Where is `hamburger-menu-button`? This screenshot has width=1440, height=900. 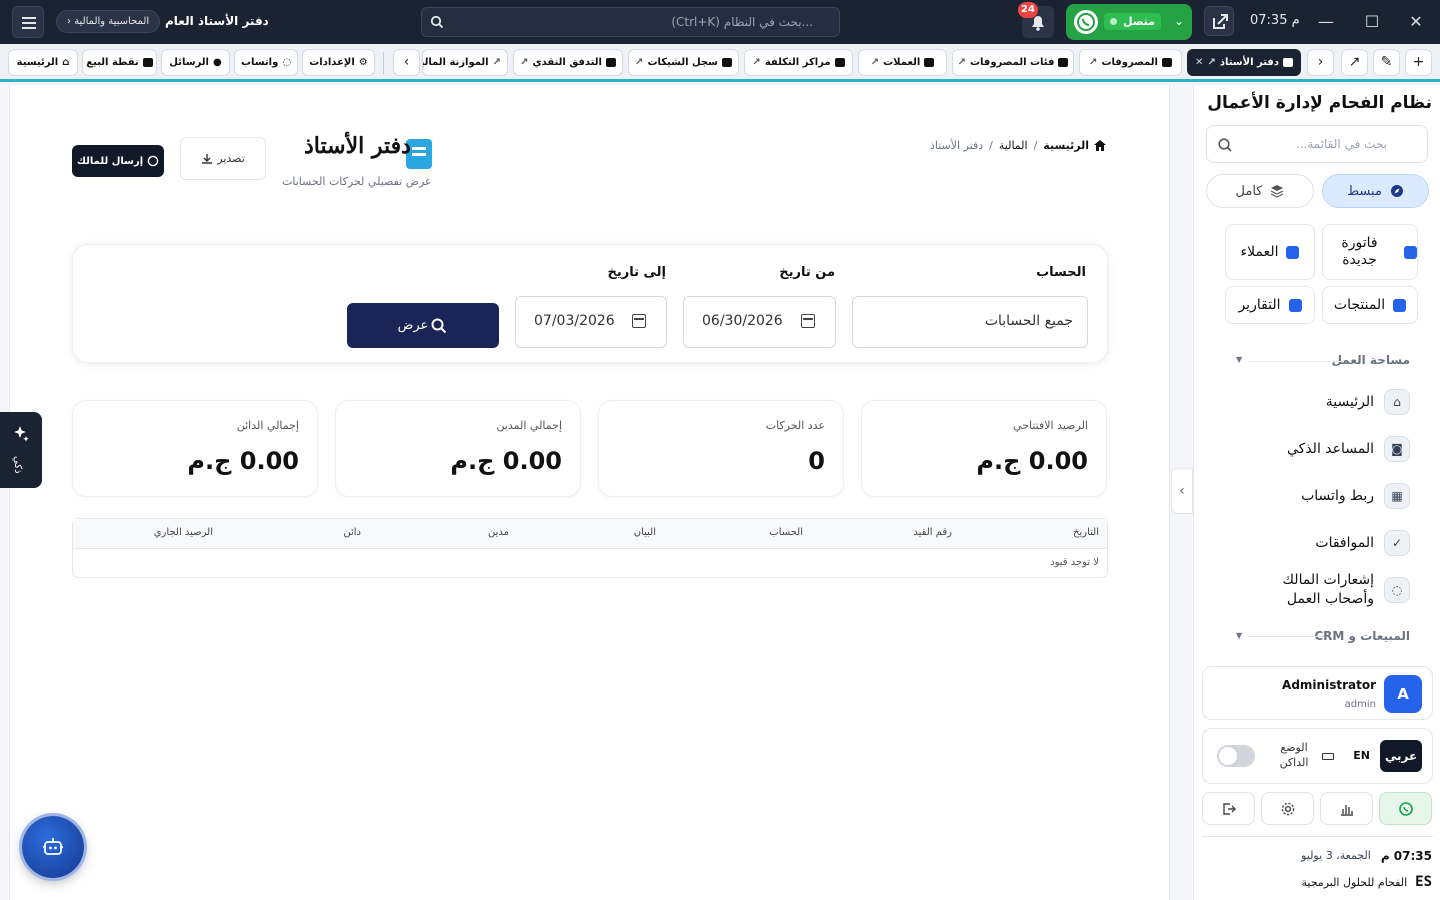 hamburger-menu-button is located at coordinates (28, 22).